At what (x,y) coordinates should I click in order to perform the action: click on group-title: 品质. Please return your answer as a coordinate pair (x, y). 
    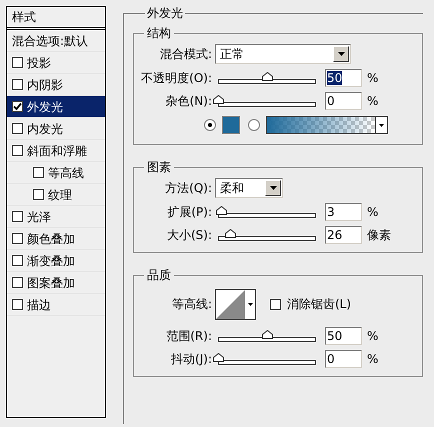
    Looking at the image, I should click on (159, 275).